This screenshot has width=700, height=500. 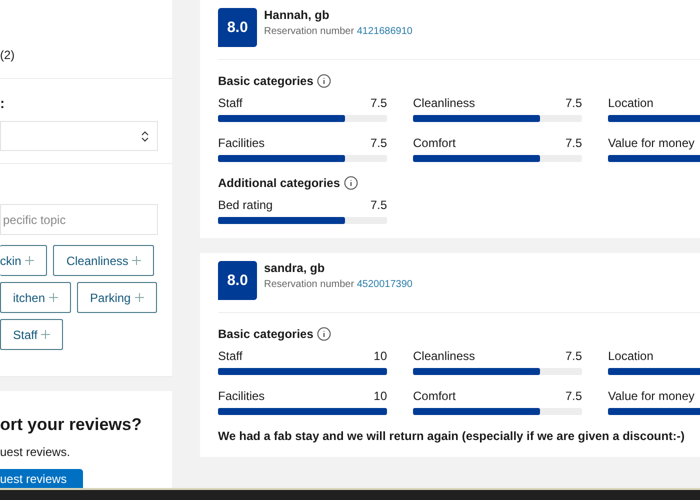 I want to click on import-title: ort your reviews?, so click(x=71, y=425).